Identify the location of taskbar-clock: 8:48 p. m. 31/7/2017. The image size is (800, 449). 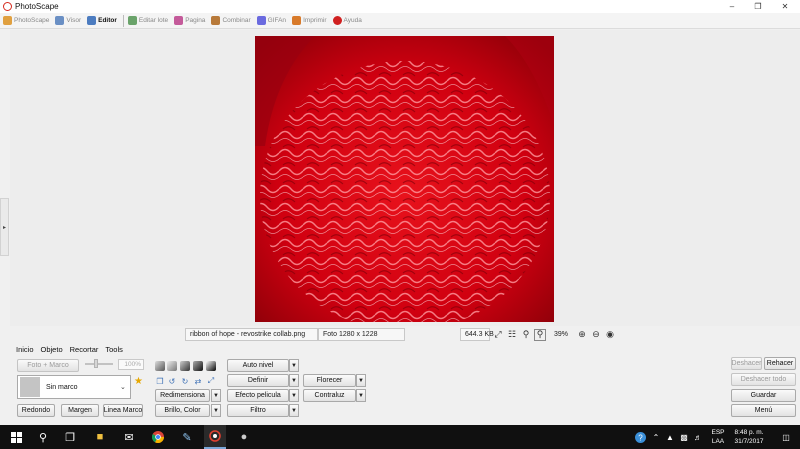
(749, 437).